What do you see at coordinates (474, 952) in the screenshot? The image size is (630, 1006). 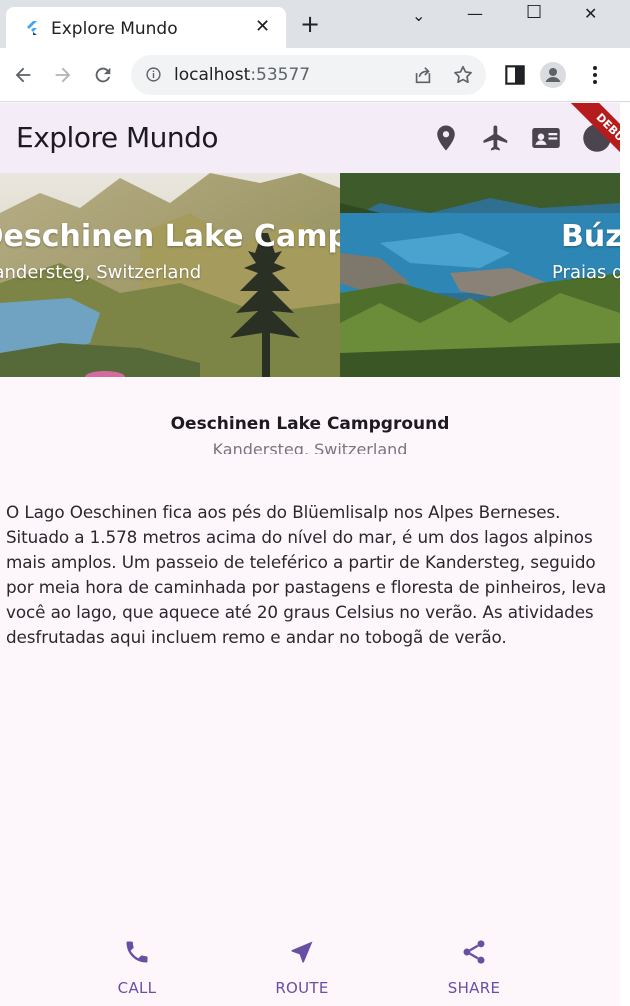 I see `share-icon` at bounding box center [474, 952].